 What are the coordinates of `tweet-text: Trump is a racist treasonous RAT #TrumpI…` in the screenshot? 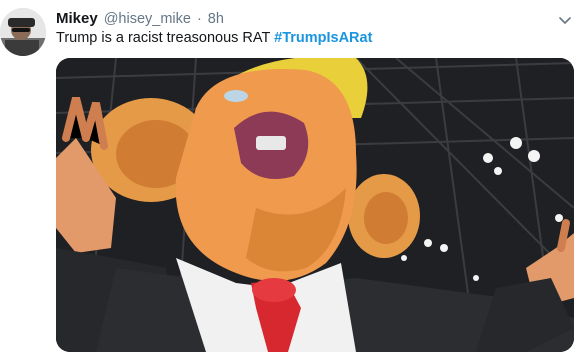 It's located at (214, 38).